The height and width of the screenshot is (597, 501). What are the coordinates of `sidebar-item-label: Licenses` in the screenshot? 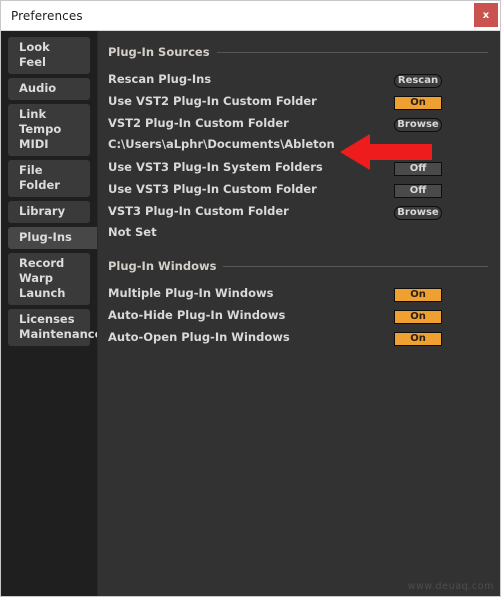 It's located at (47, 319).